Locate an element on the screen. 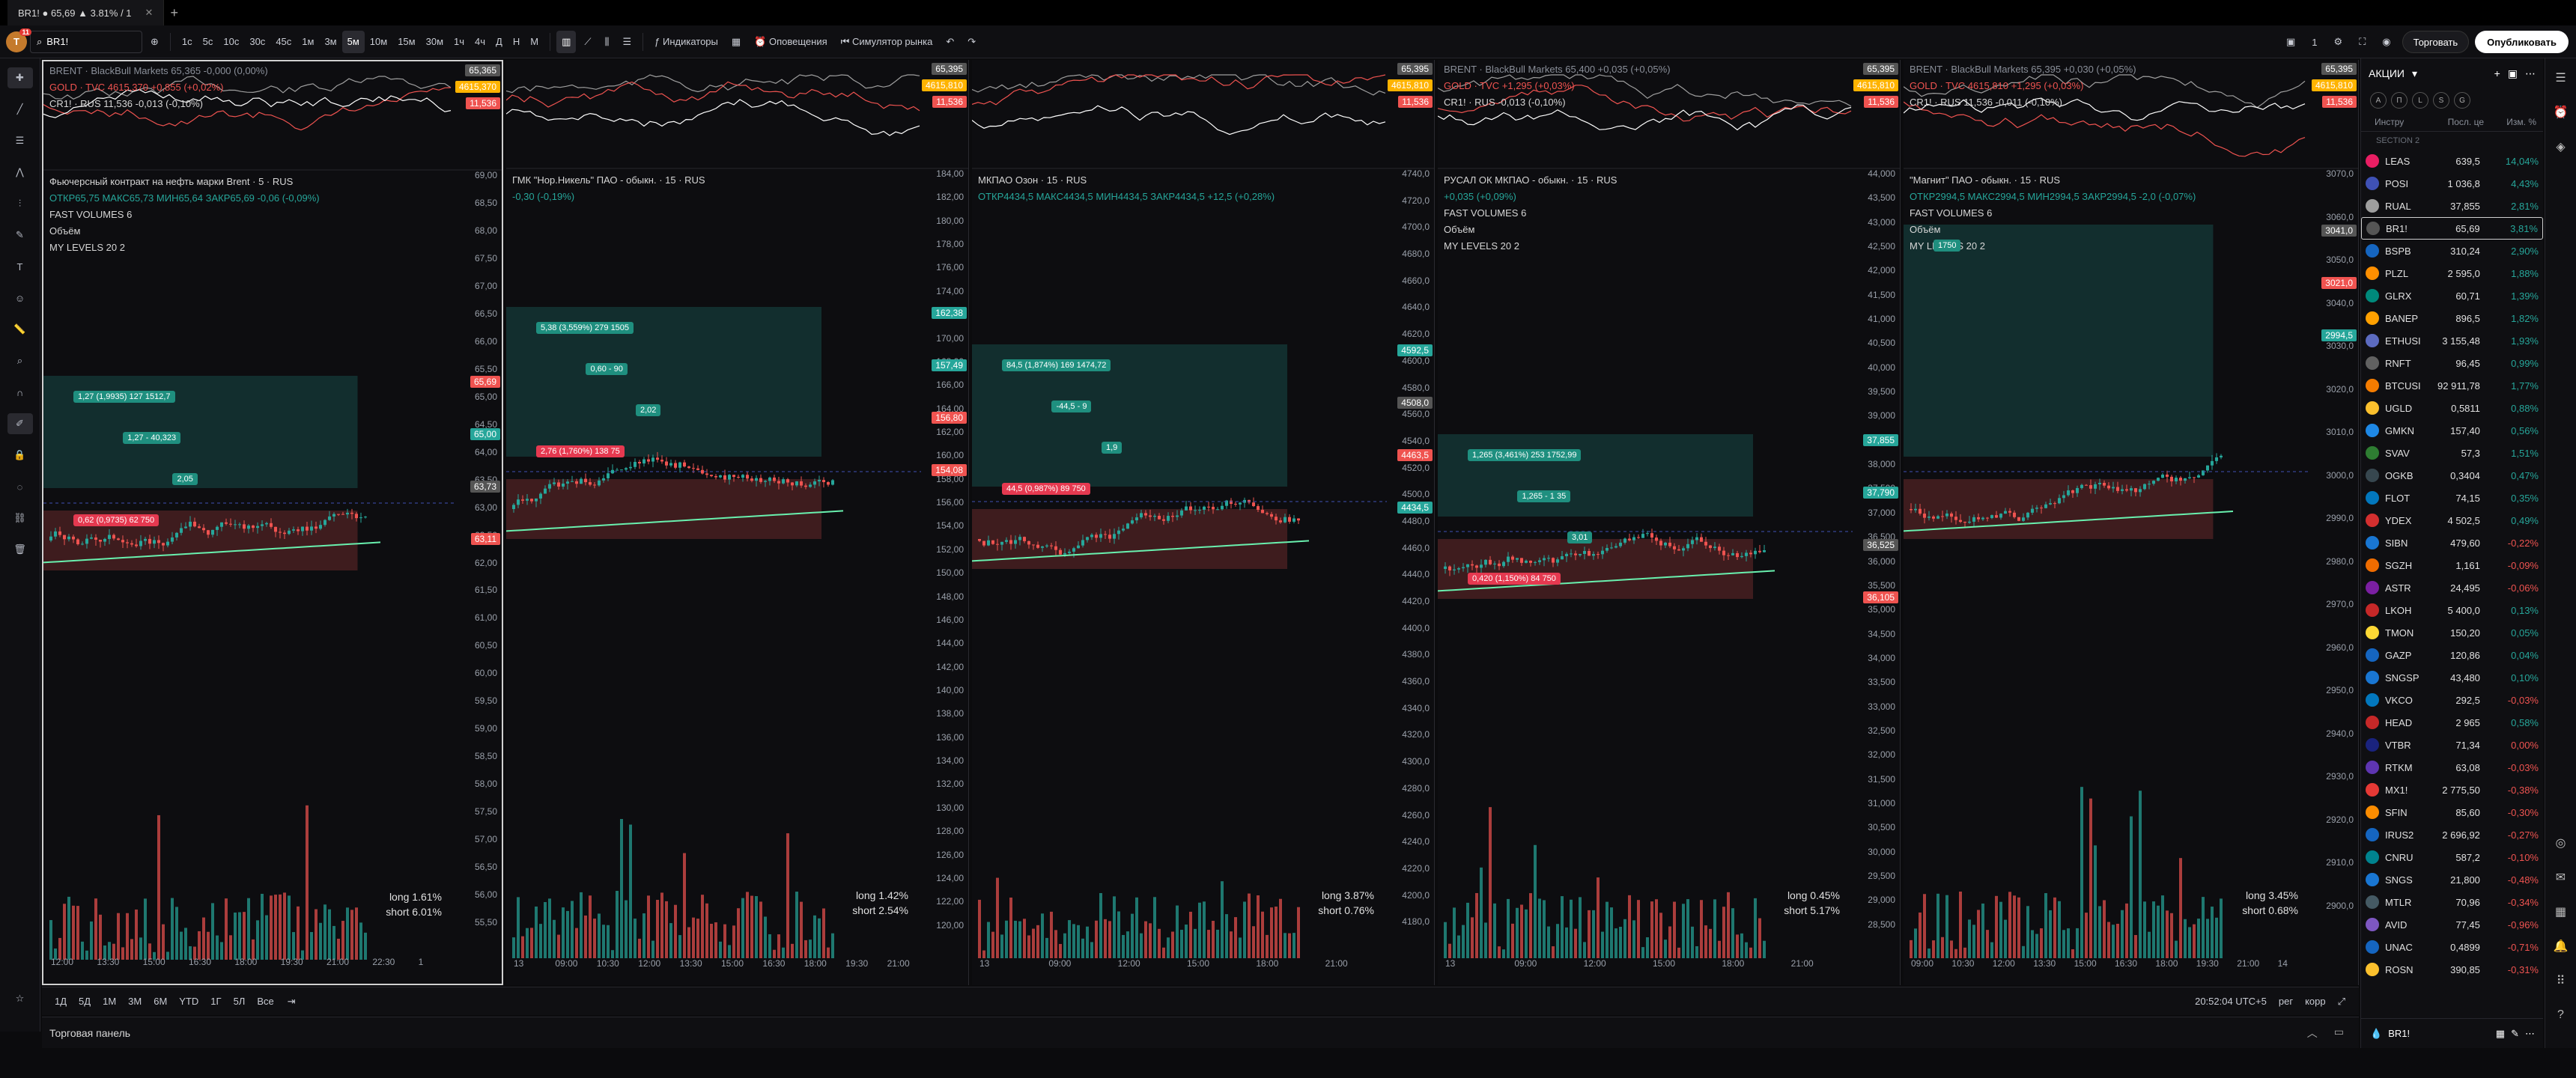  watchlist-row: VKCO 292,5 -0,03% is located at coordinates (2452, 700).